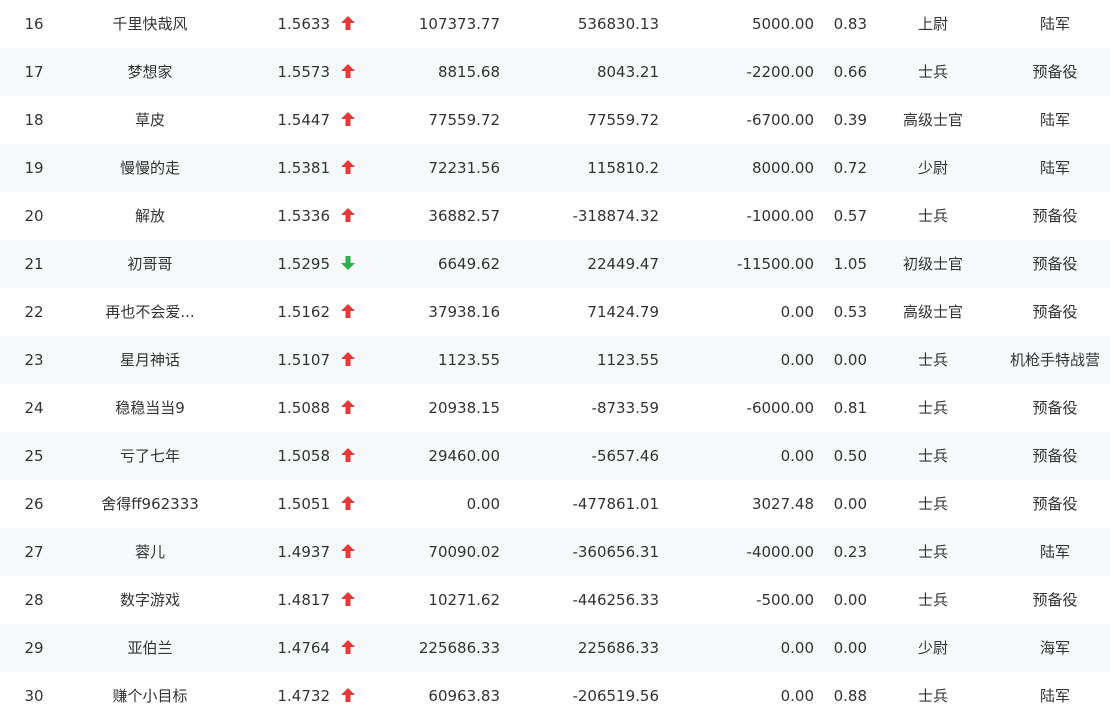 The image size is (1110, 720). I want to click on rank-cell: 22, so click(34, 312).